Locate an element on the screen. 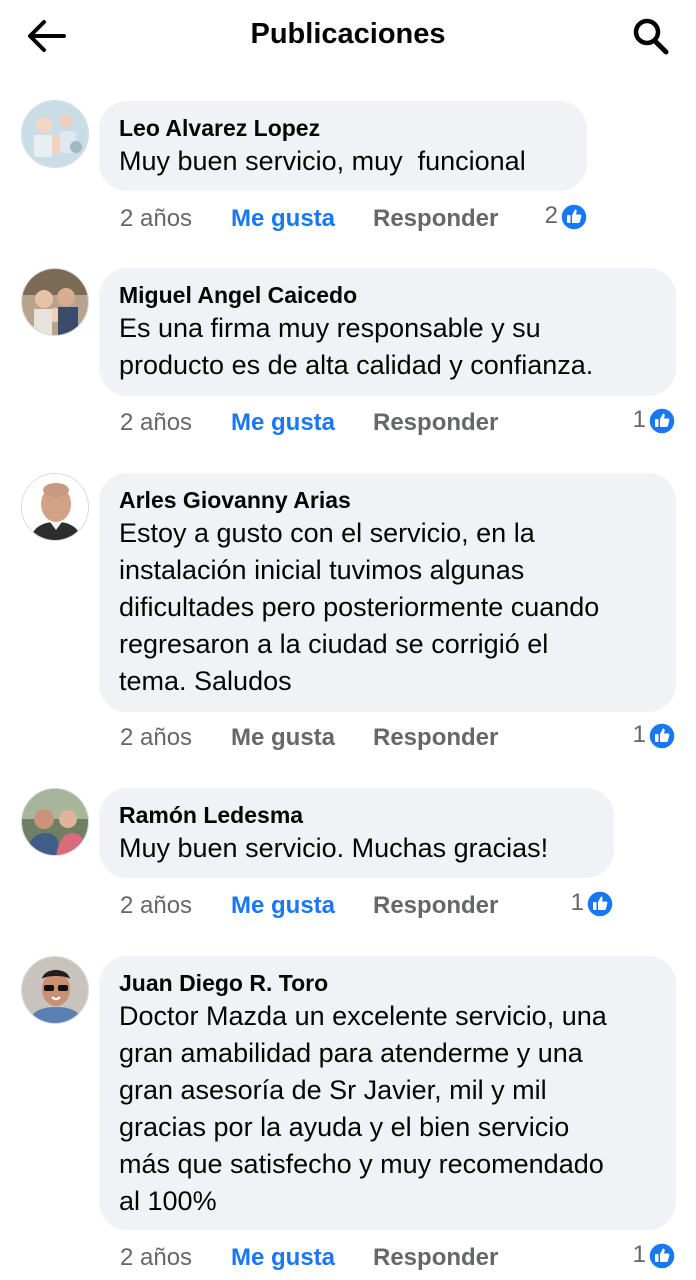 The height and width of the screenshot is (1280, 696). comment-author: Arles Giovanny Arias is located at coordinates (387, 500).